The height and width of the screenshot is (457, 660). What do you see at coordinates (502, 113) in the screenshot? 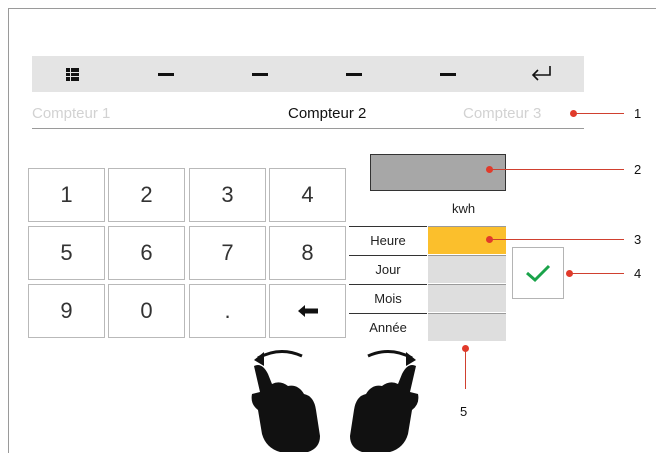
I see `tab-compteur-3: Compteur 3` at bounding box center [502, 113].